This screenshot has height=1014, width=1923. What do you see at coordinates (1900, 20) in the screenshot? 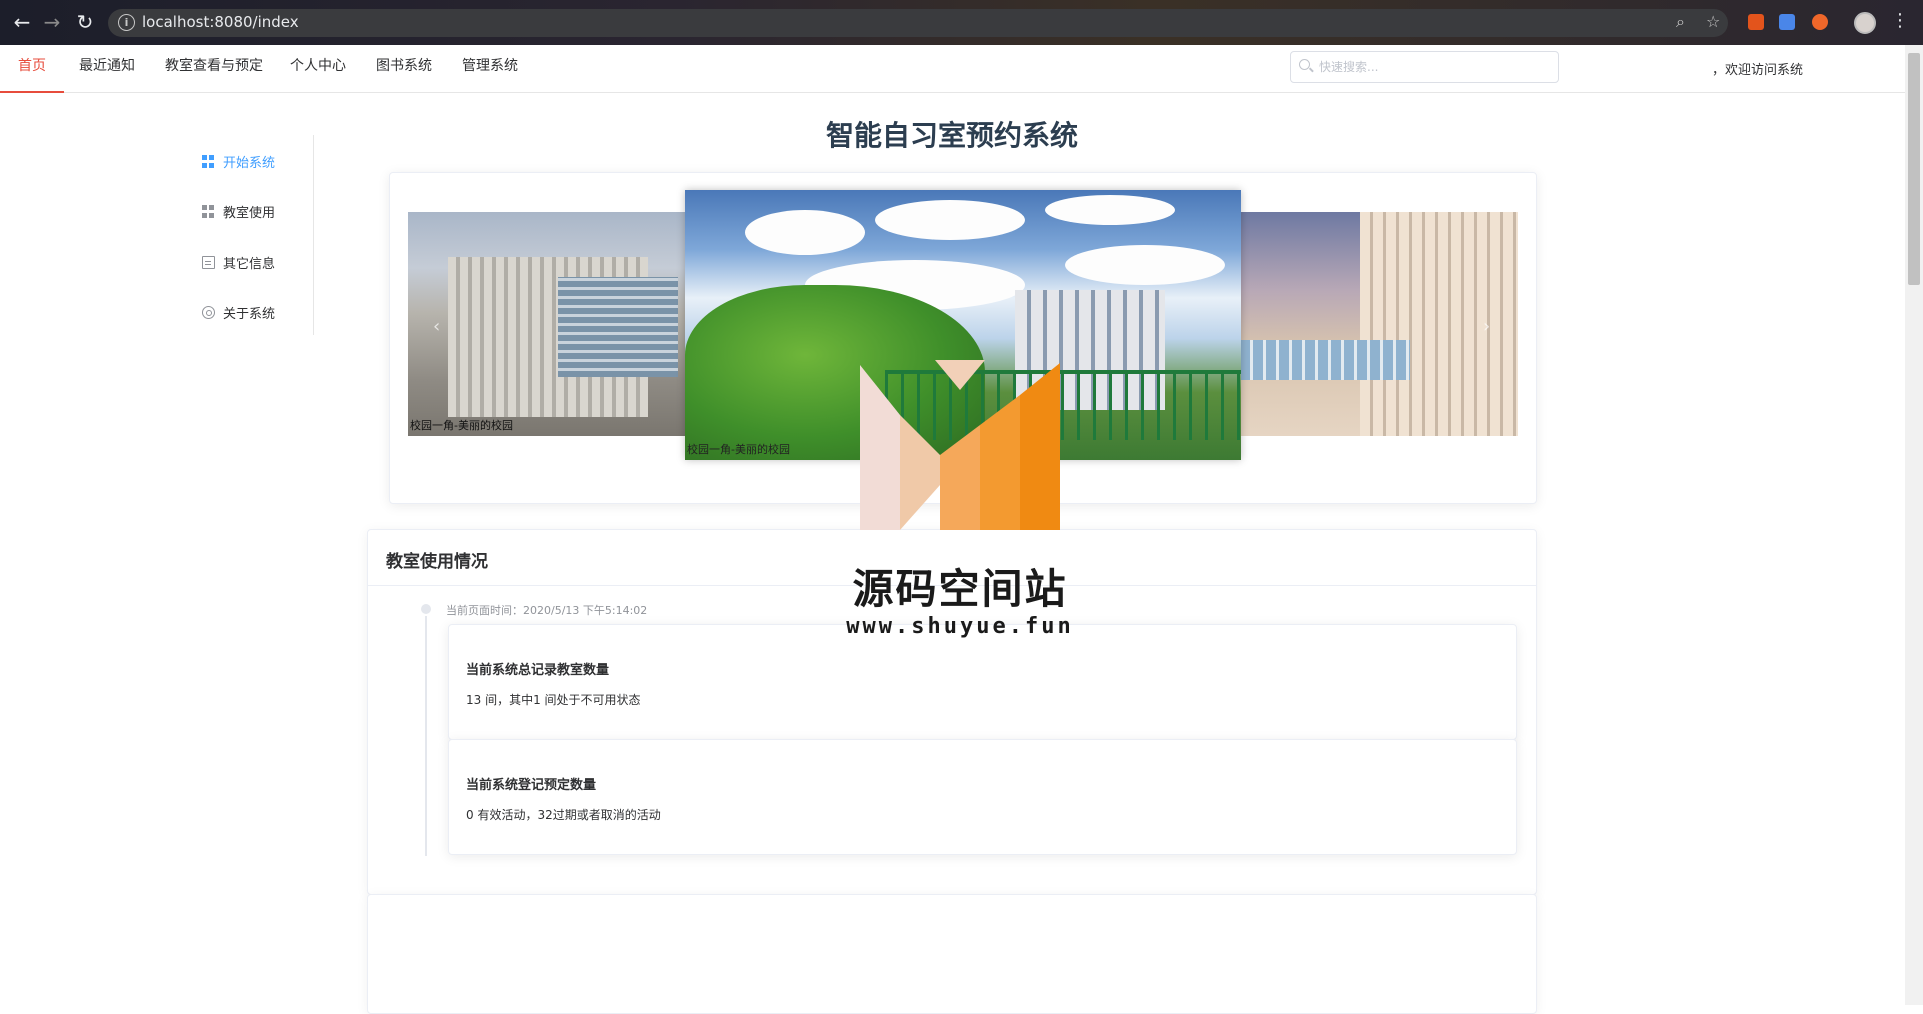
I see `browser-menu-icon: ⋮` at bounding box center [1900, 20].